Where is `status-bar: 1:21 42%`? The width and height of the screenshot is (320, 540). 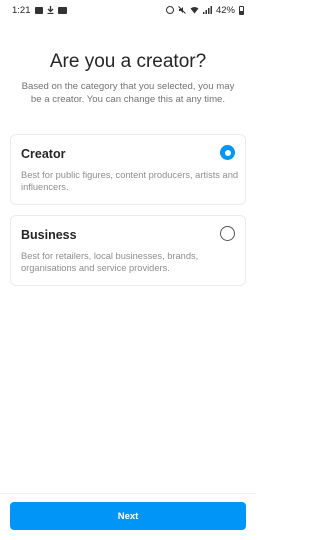
status-bar: 1:21 42% is located at coordinates (128, 10).